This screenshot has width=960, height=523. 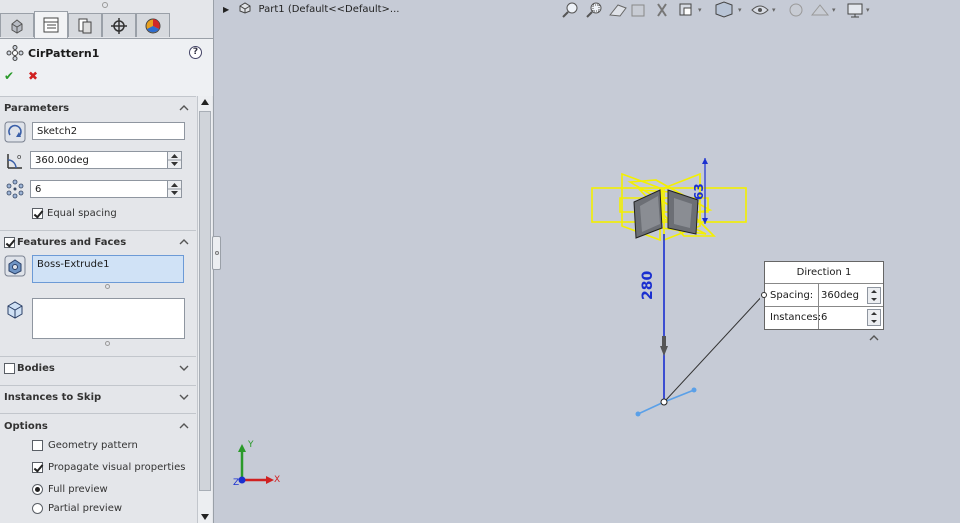 I want to click on instances-field: 6, so click(x=99, y=189).